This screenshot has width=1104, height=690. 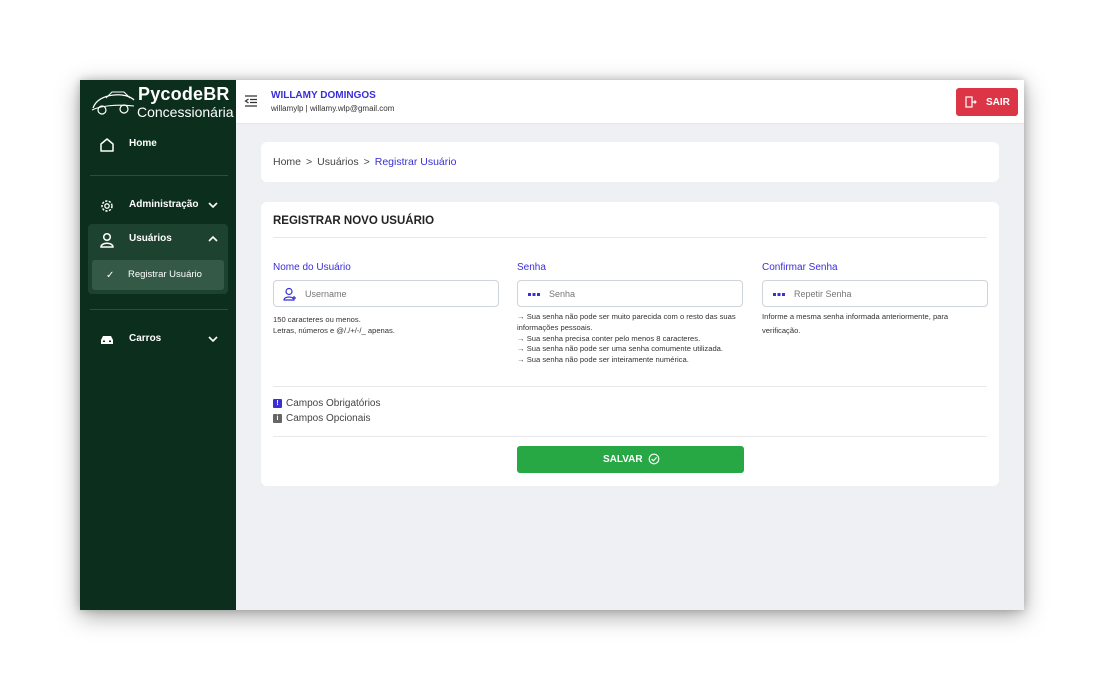 I want to click on logout-label: SAIR, so click(x=998, y=102).